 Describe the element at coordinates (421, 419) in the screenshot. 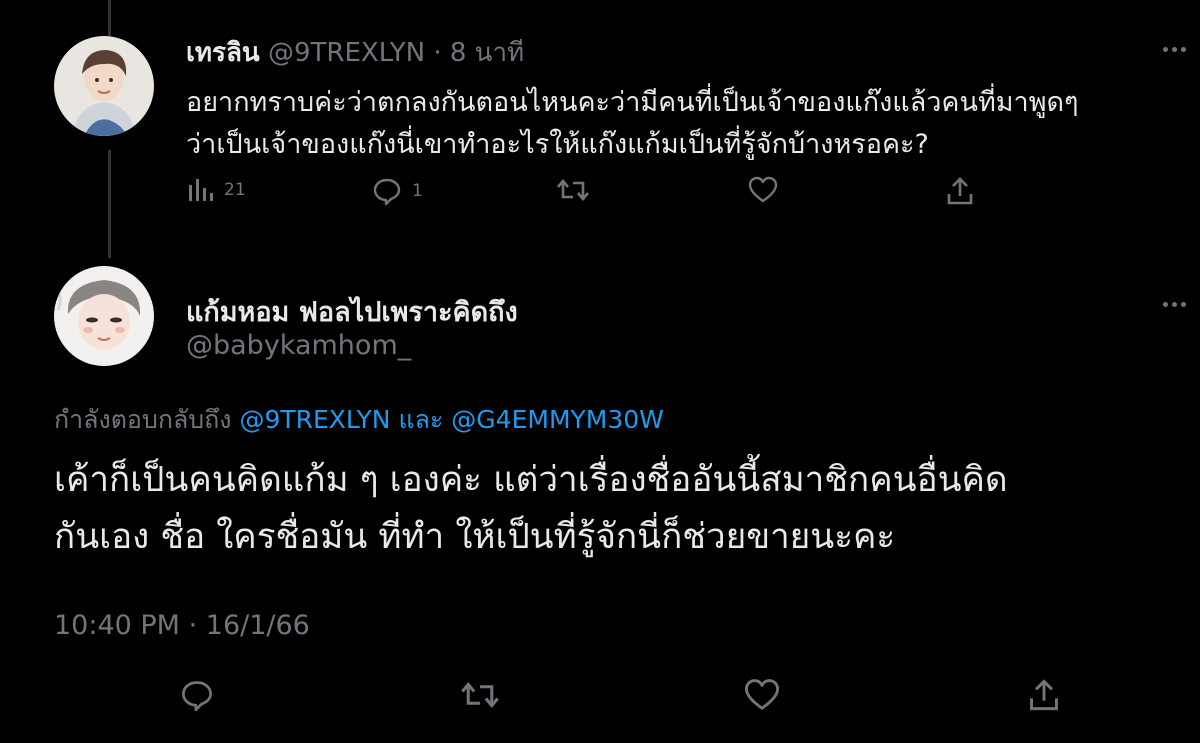

I see `reply-conjunction: และ` at that location.